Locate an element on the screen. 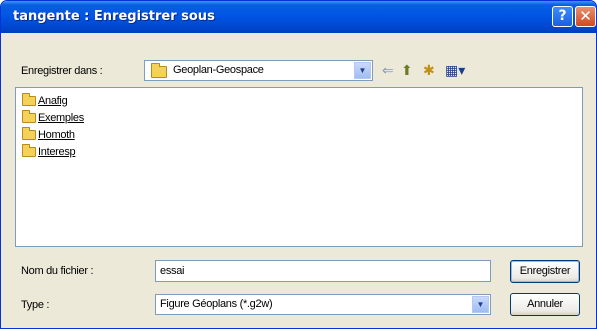 This screenshot has height=329, width=597. cancel-button: Annuler is located at coordinates (545, 304).